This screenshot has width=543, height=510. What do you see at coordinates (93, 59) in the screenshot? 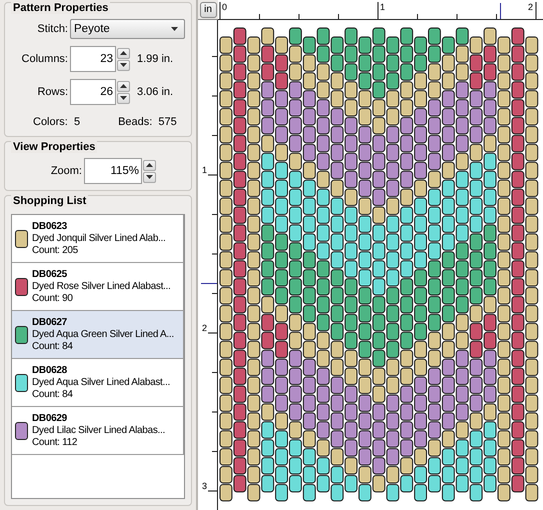
I see `columns-field: 23` at bounding box center [93, 59].